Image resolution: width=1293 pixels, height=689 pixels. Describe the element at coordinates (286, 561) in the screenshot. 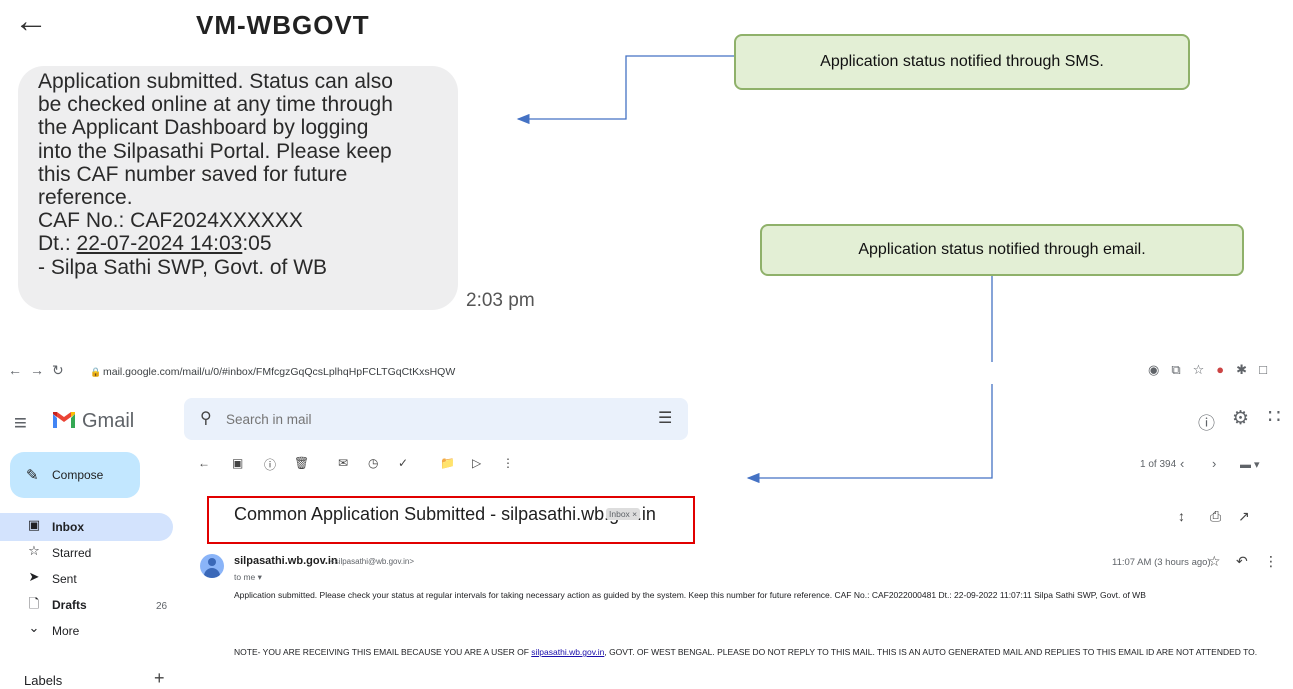

I see `sender-name: silpasathi.wb.gov.in` at that location.